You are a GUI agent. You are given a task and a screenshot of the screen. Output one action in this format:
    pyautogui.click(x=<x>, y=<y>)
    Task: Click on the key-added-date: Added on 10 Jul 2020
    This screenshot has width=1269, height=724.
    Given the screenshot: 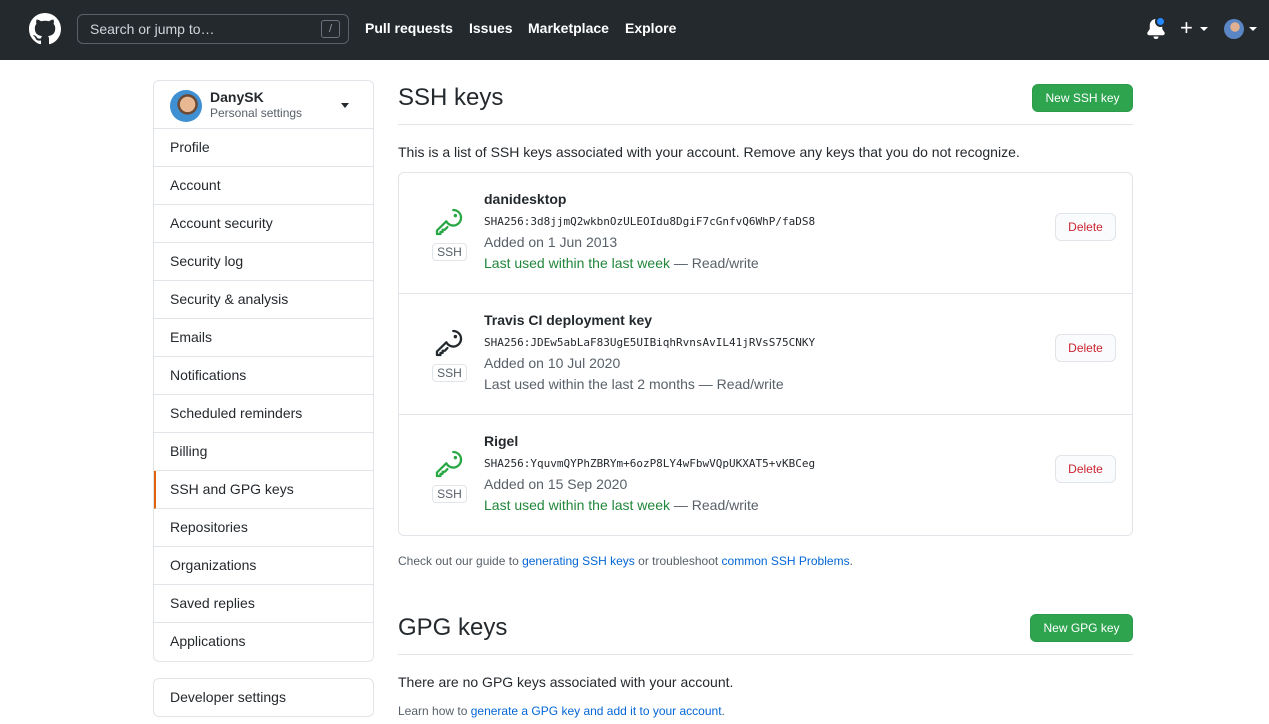 What is the action you would take?
    pyautogui.click(x=552, y=363)
    